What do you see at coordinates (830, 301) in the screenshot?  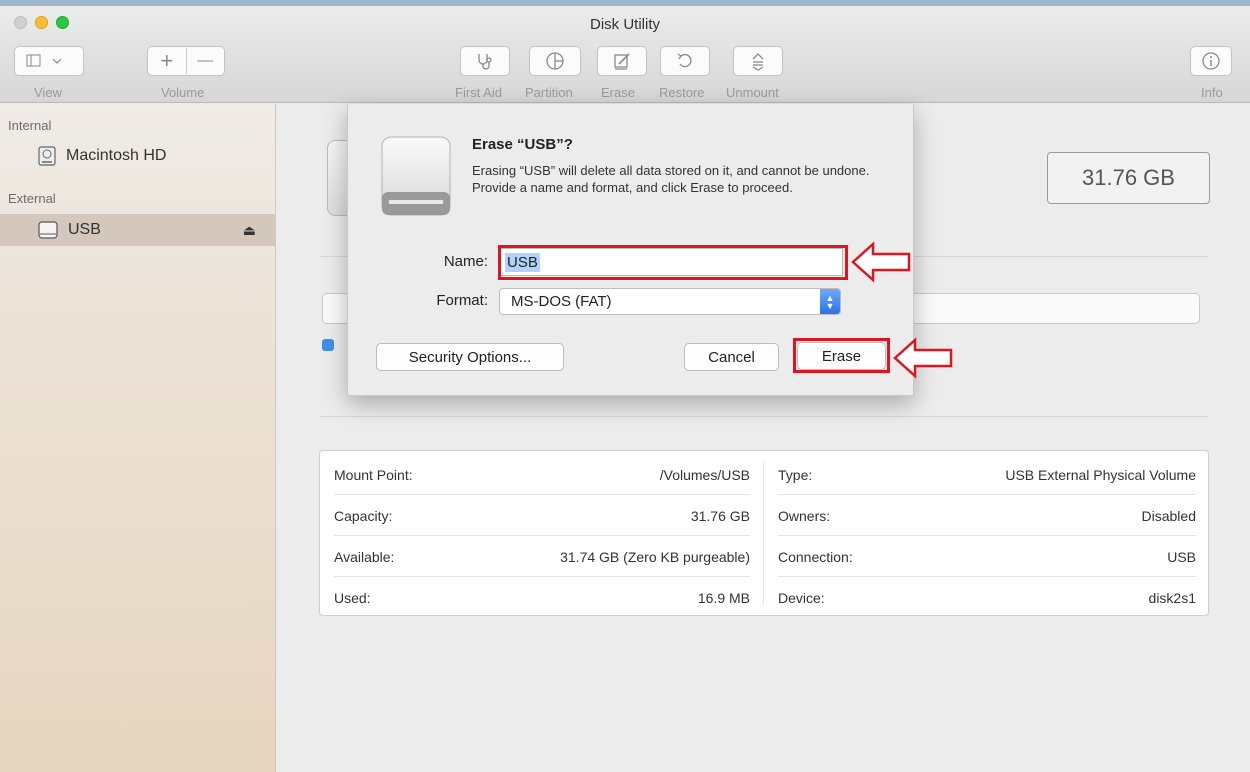 I see `select-chevron-icon: ▲ ▼` at bounding box center [830, 301].